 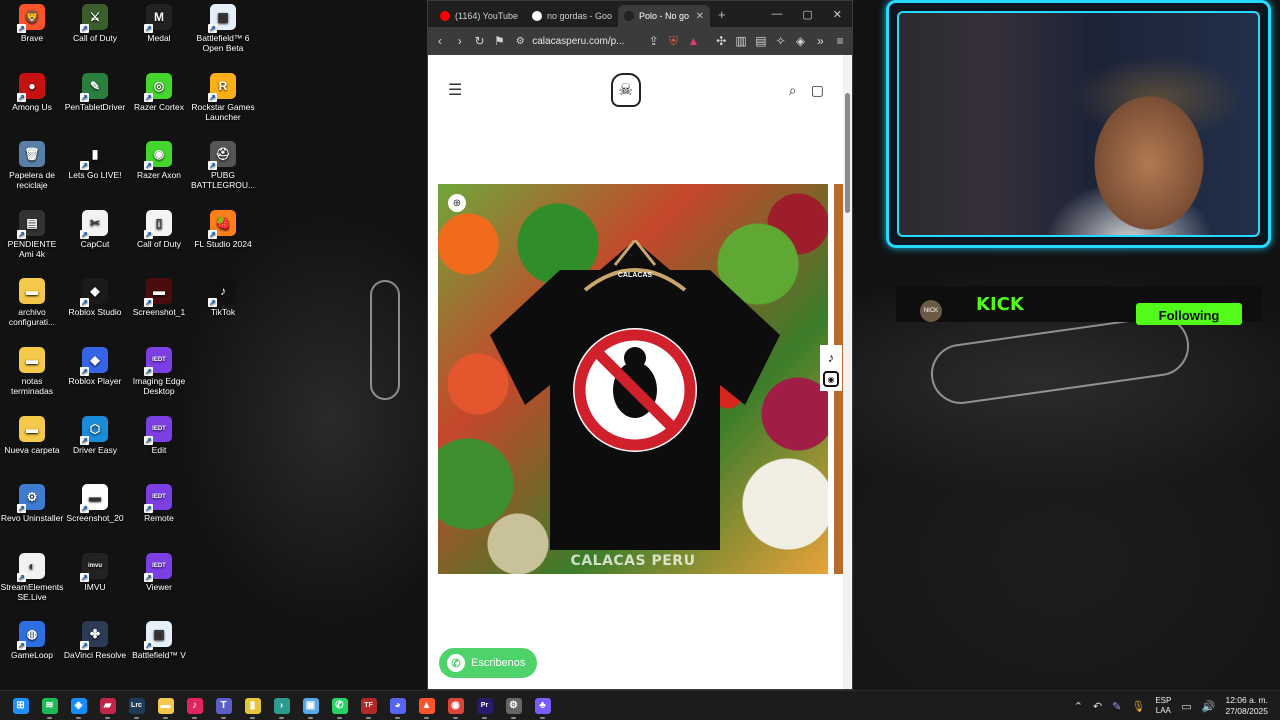 What do you see at coordinates (457, 203) in the screenshot?
I see `zoom-icon: ⊕` at bounding box center [457, 203].